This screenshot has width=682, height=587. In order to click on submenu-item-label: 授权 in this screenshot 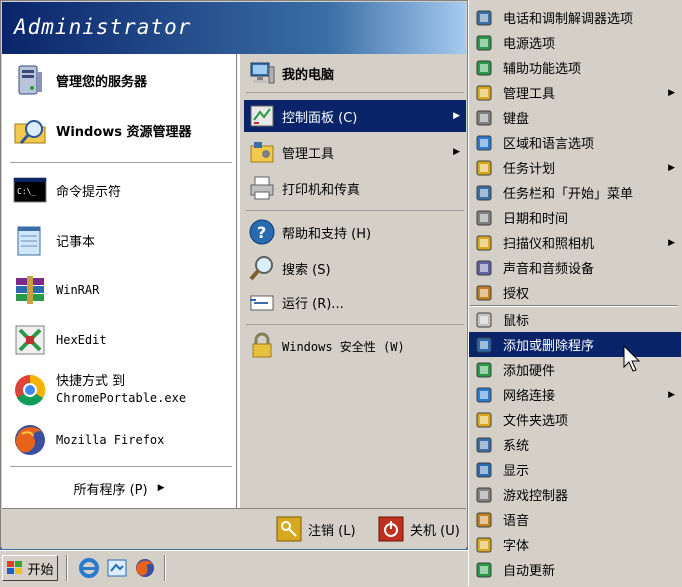, I will do `click(516, 294)`.